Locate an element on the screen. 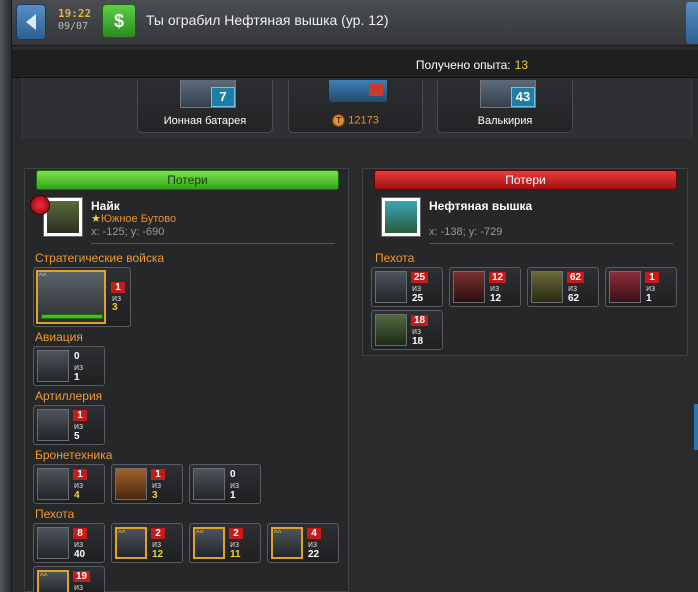 The width and height of the screenshot is (698, 592). coin-icon: T is located at coordinates (339, 120).